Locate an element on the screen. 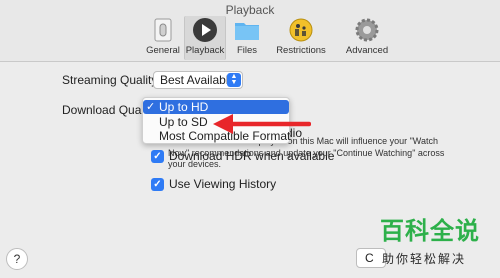 Image resolution: width=500 pixels, height=278 pixels. tab-files: Files is located at coordinates (247, 38).